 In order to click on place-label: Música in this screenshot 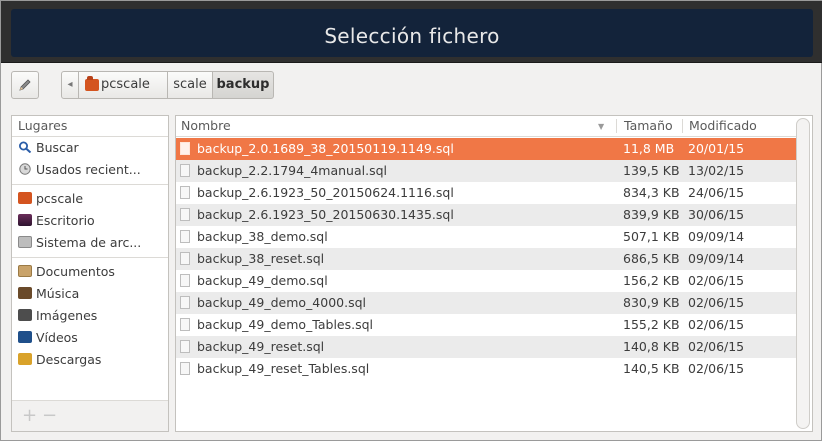, I will do `click(58, 293)`.